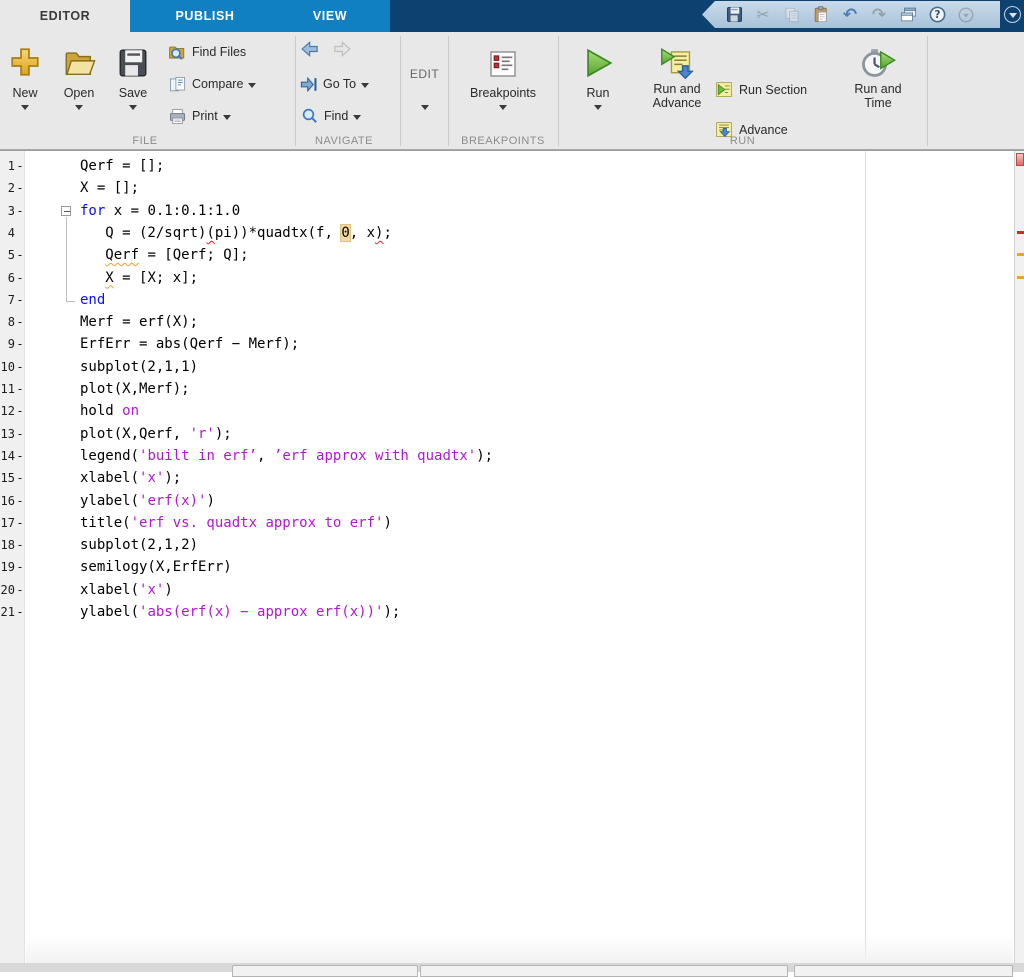  I want to click on code-line: Merf = erf(X);, so click(501, 322).